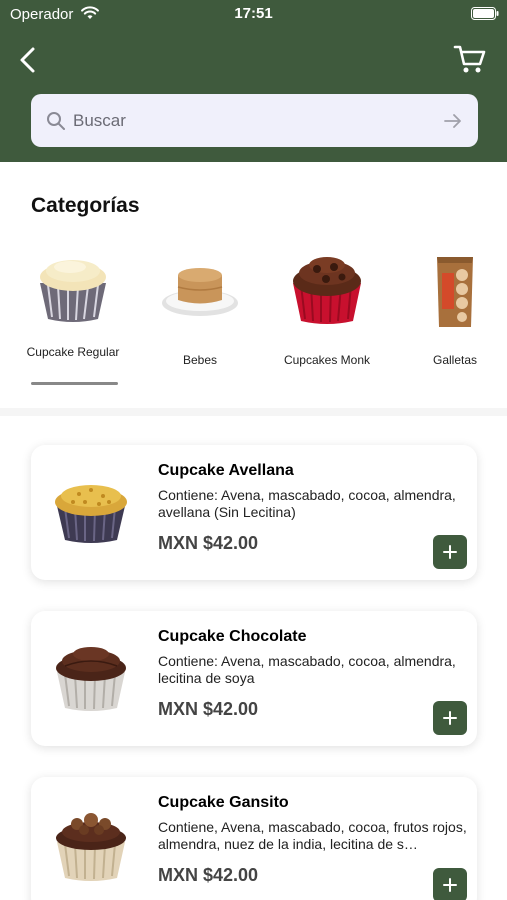 This screenshot has height=900, width=507. What do you see at coordinates (327, 360) in the screenshot?
I see `category-label: Cupcakes Monk` at bounding box center [327, 360].